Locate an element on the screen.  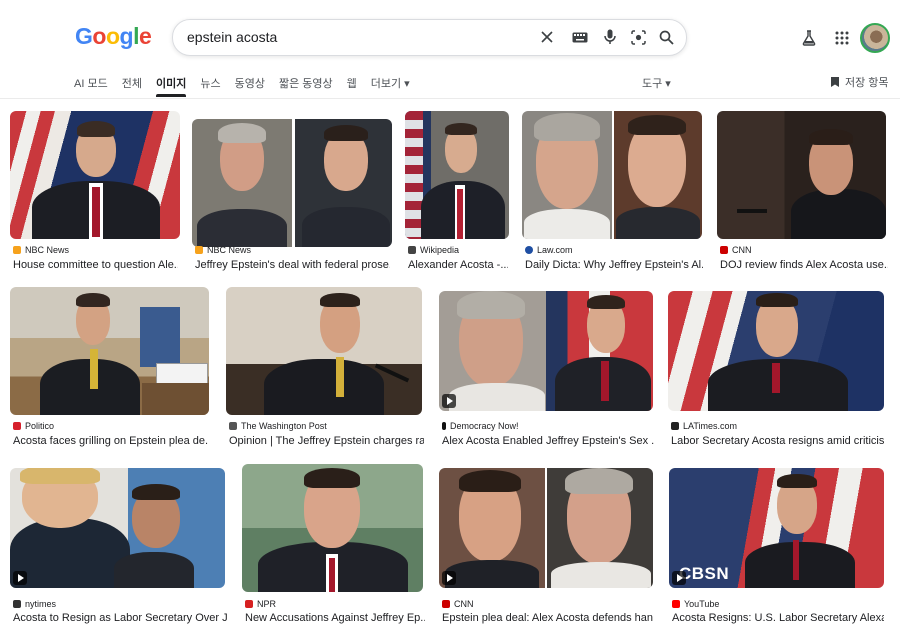
keyboard-icon is located at coordinates (580, 37).